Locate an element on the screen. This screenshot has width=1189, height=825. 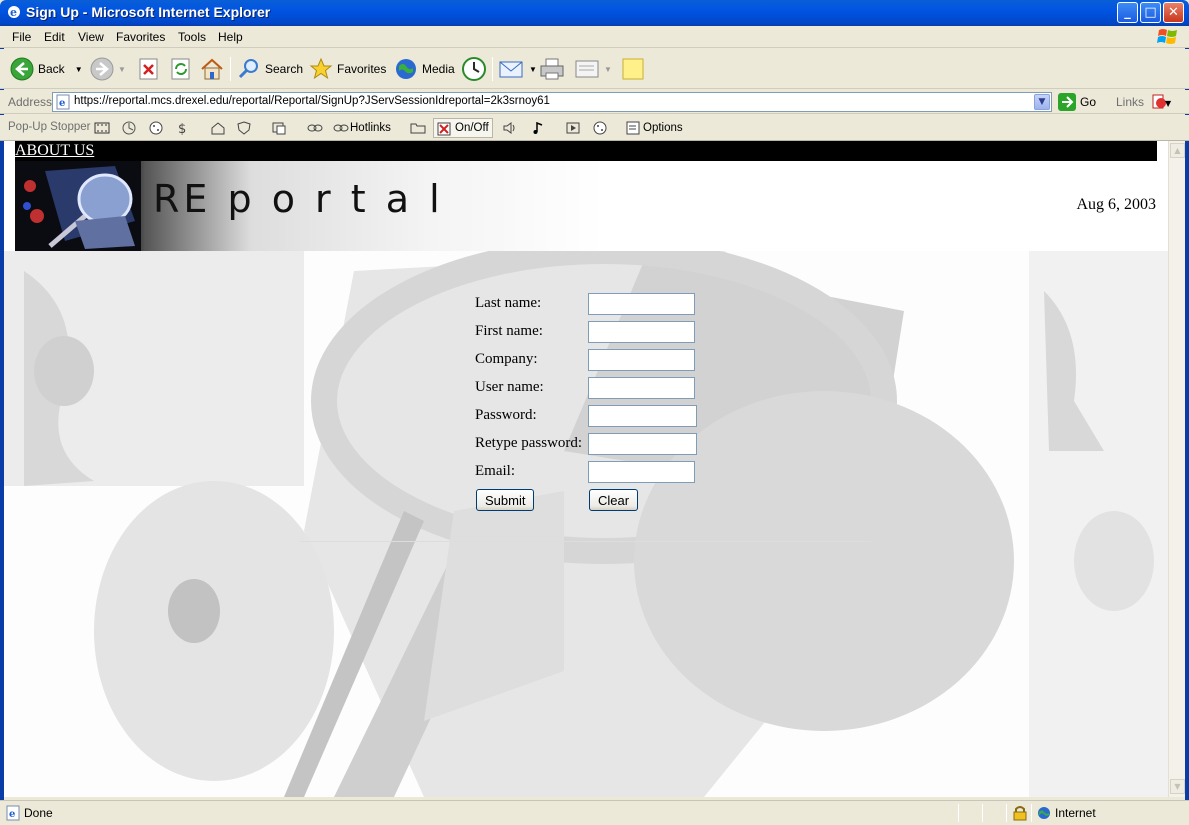
options-icon is located at coordinates (633, 128).